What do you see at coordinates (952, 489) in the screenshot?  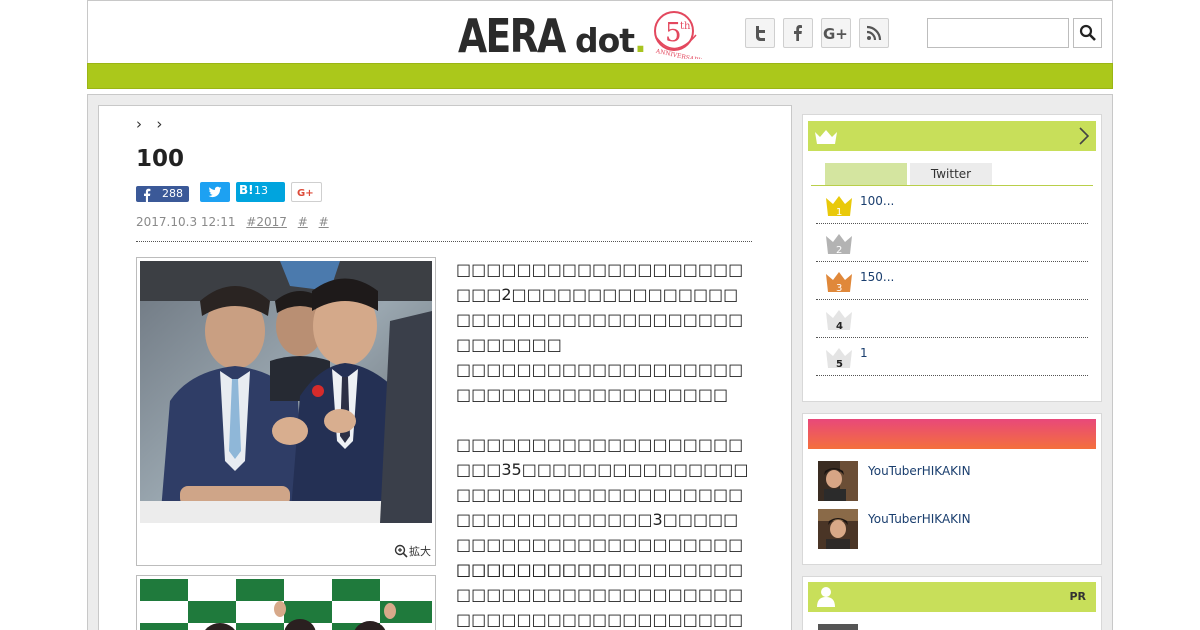 I see `featured-widget: YouTuberHIKAKIN YouTuberHIKAKIN` at bounding box center [952, 489].